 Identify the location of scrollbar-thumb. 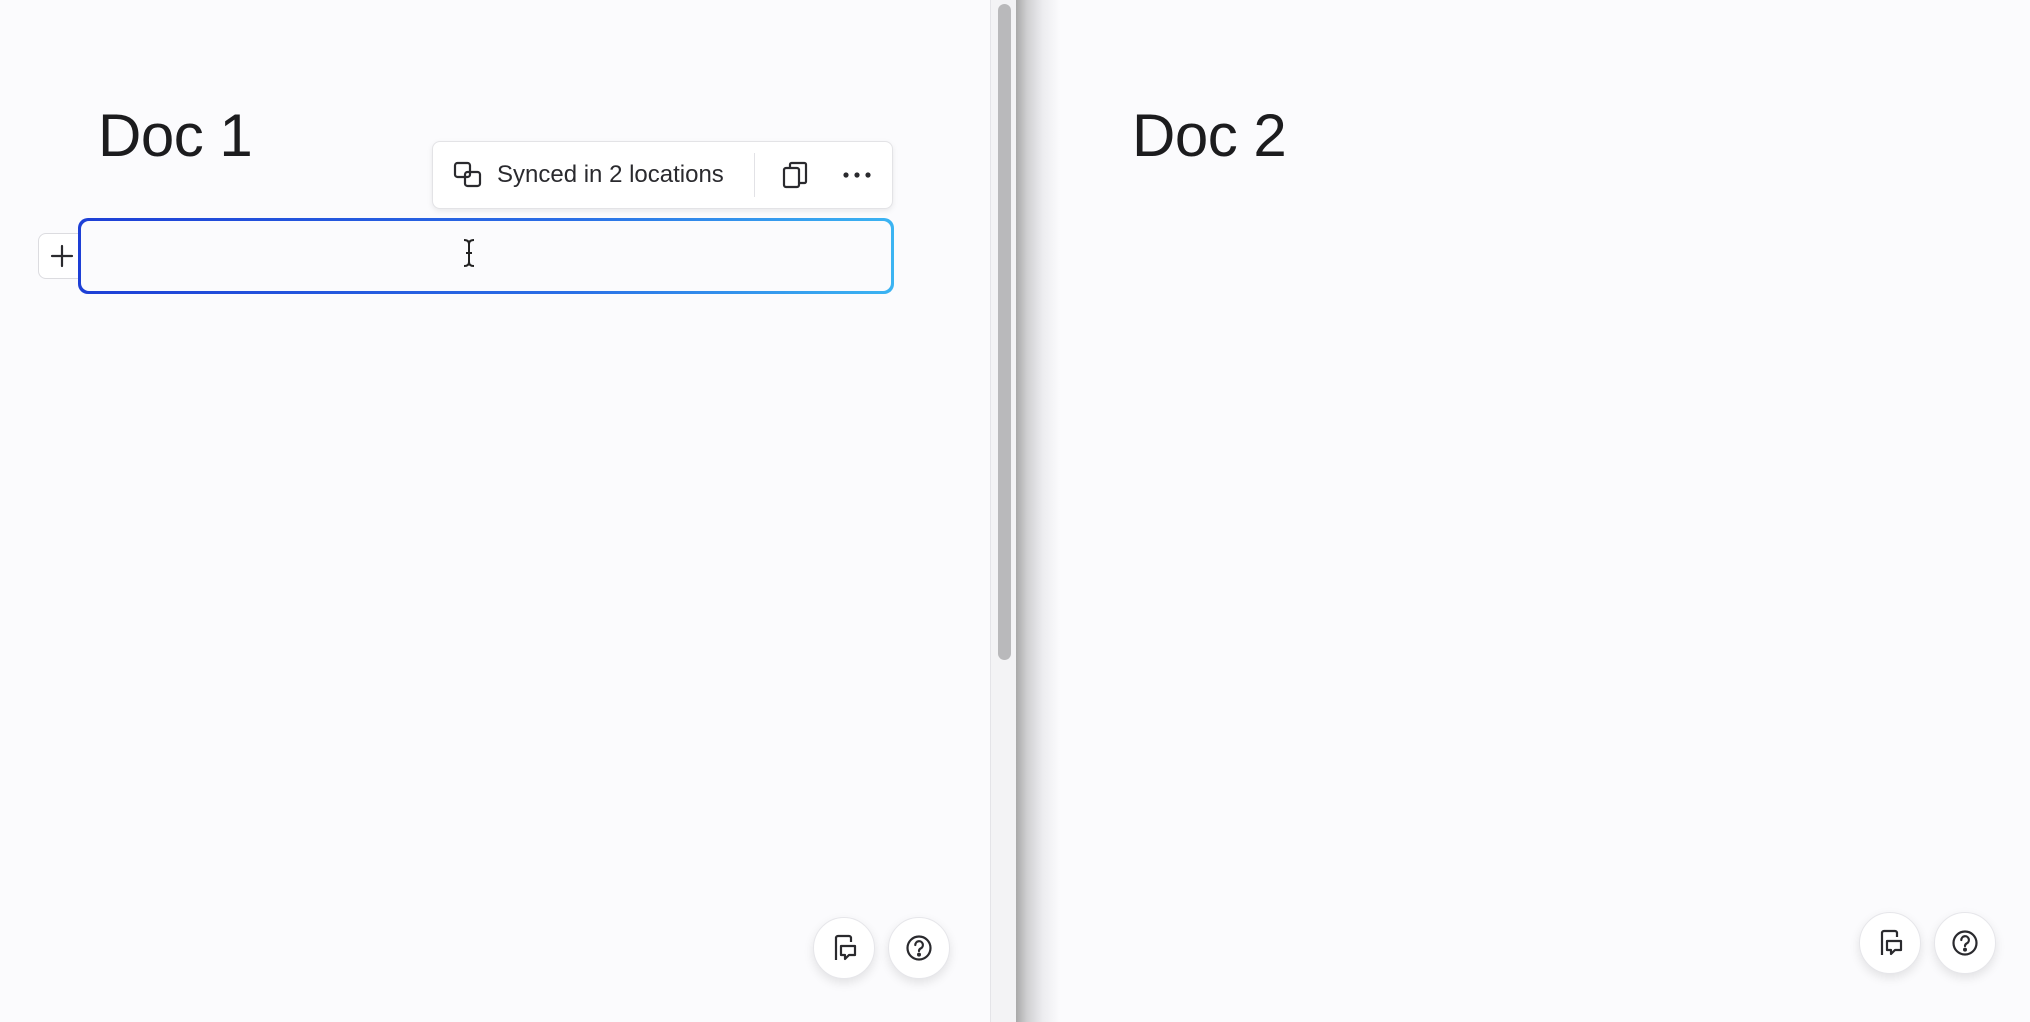
(1004, 332).